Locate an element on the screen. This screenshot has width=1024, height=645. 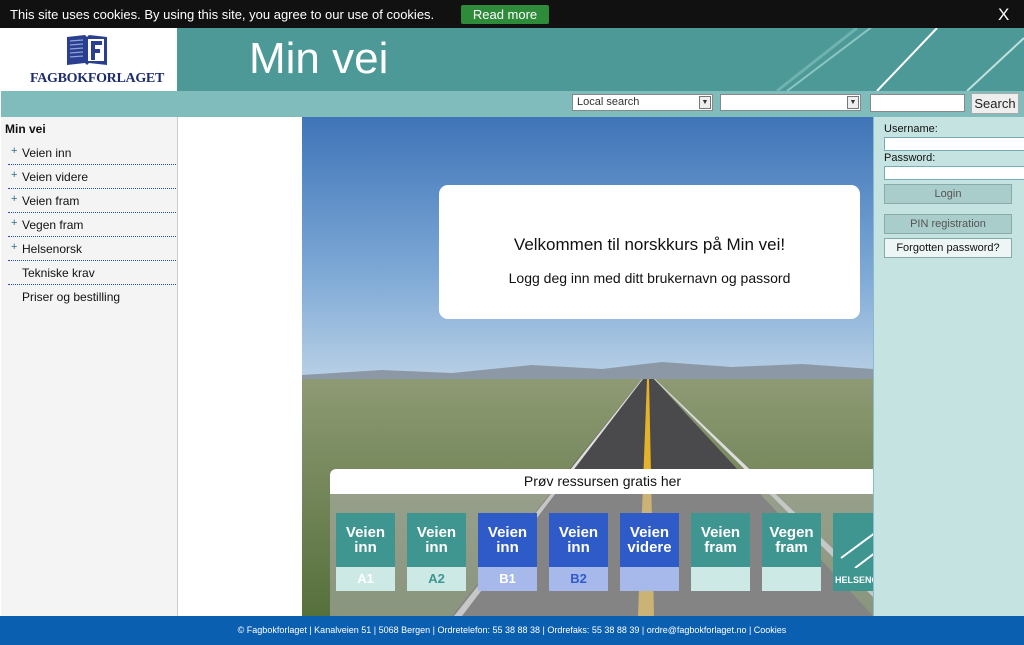
product-tile-vegen-fram: Vegen fram is located at coordinates (791, 552).